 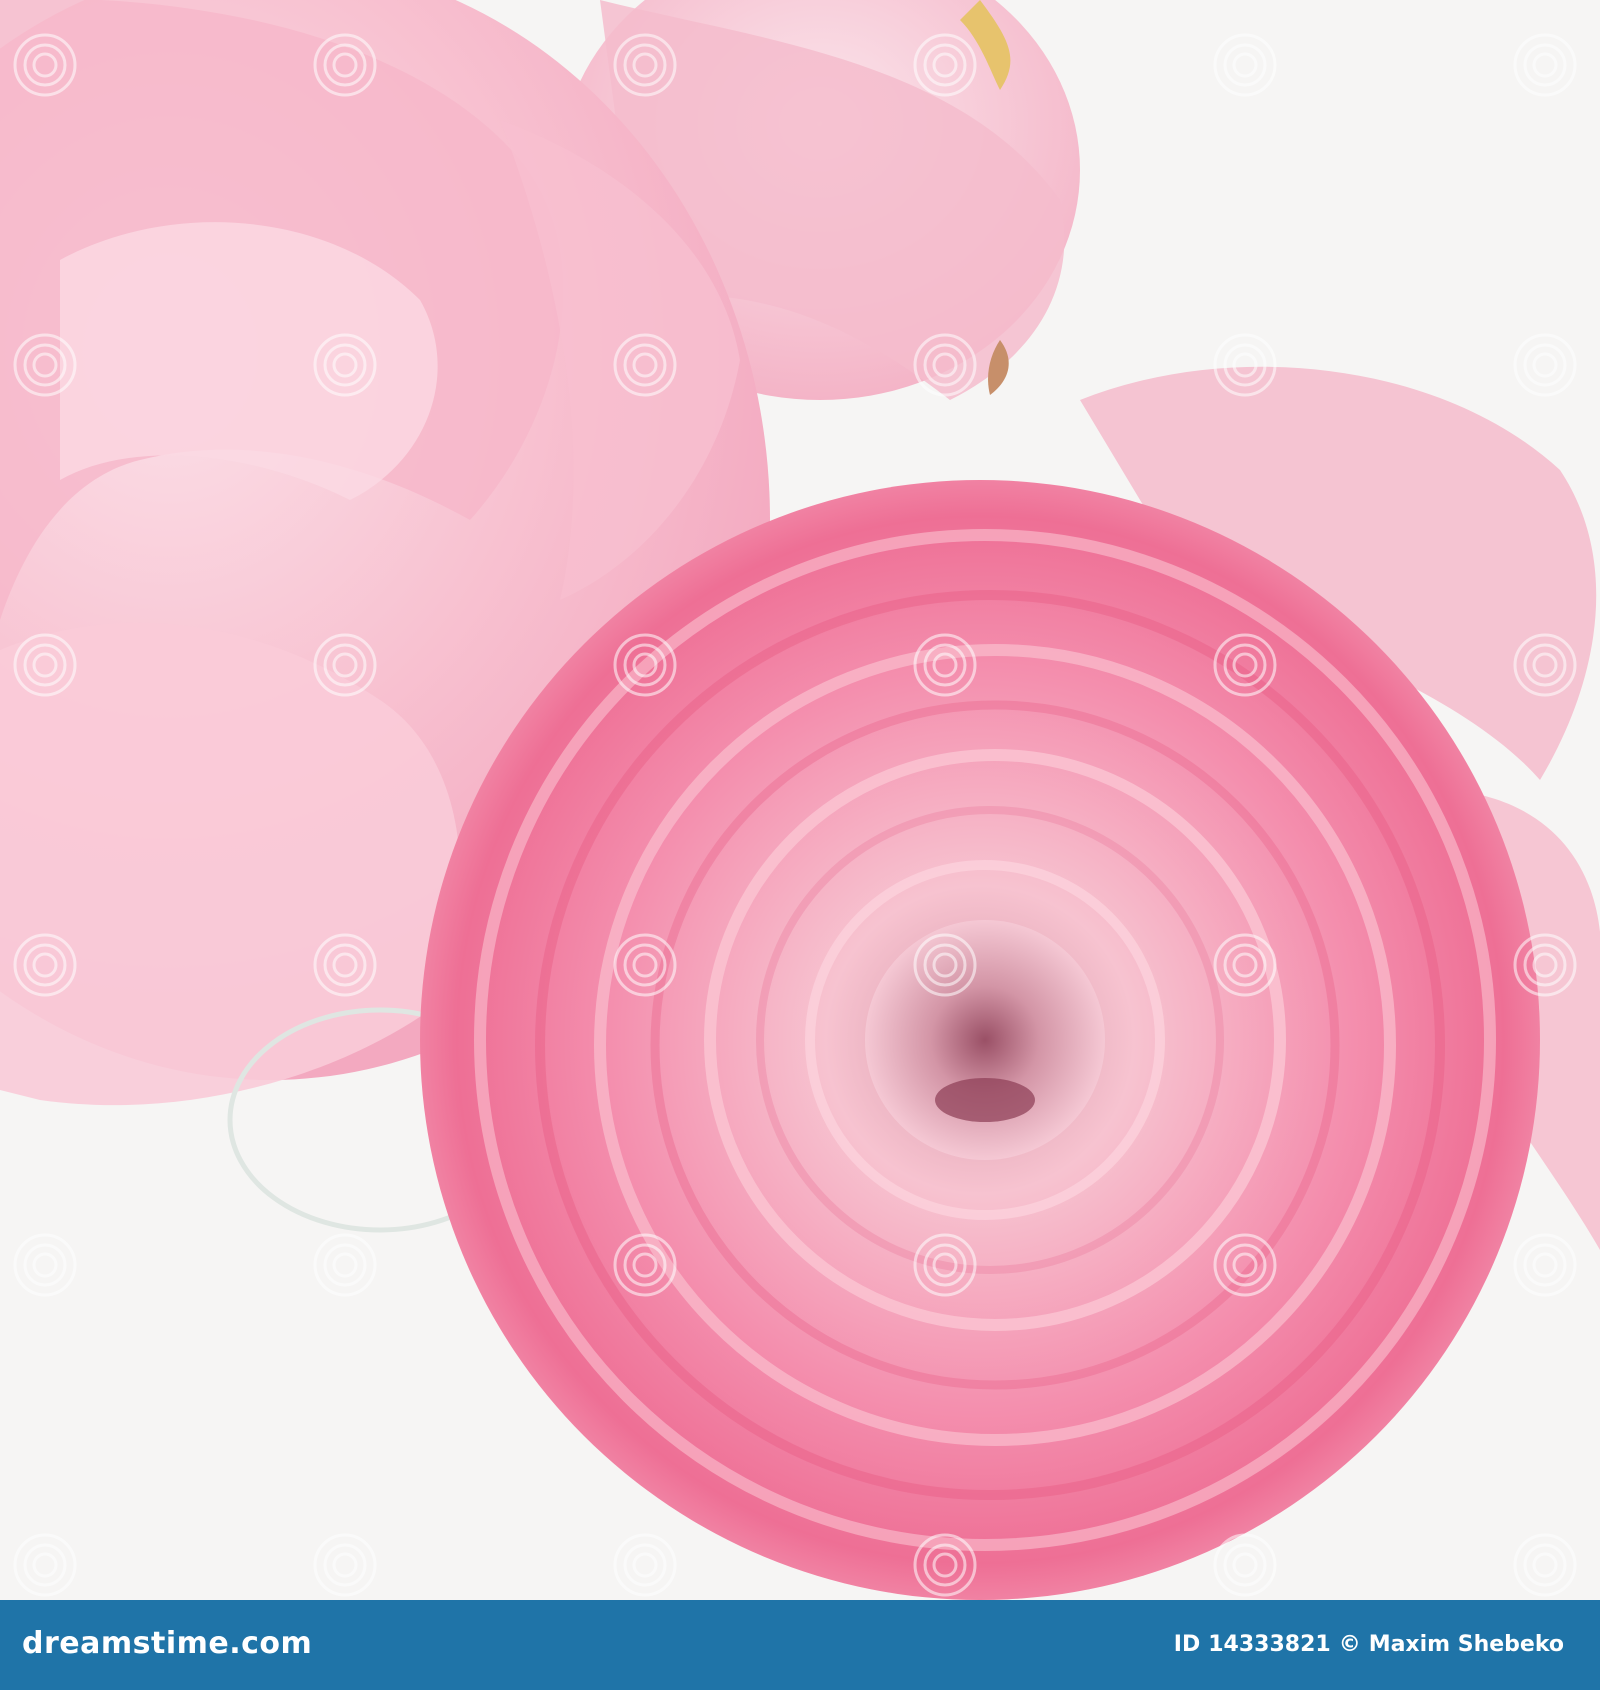 I want to click on image-credit: ID 14333821 © Maxim Shebeko, so click(x=1369, y=1644).